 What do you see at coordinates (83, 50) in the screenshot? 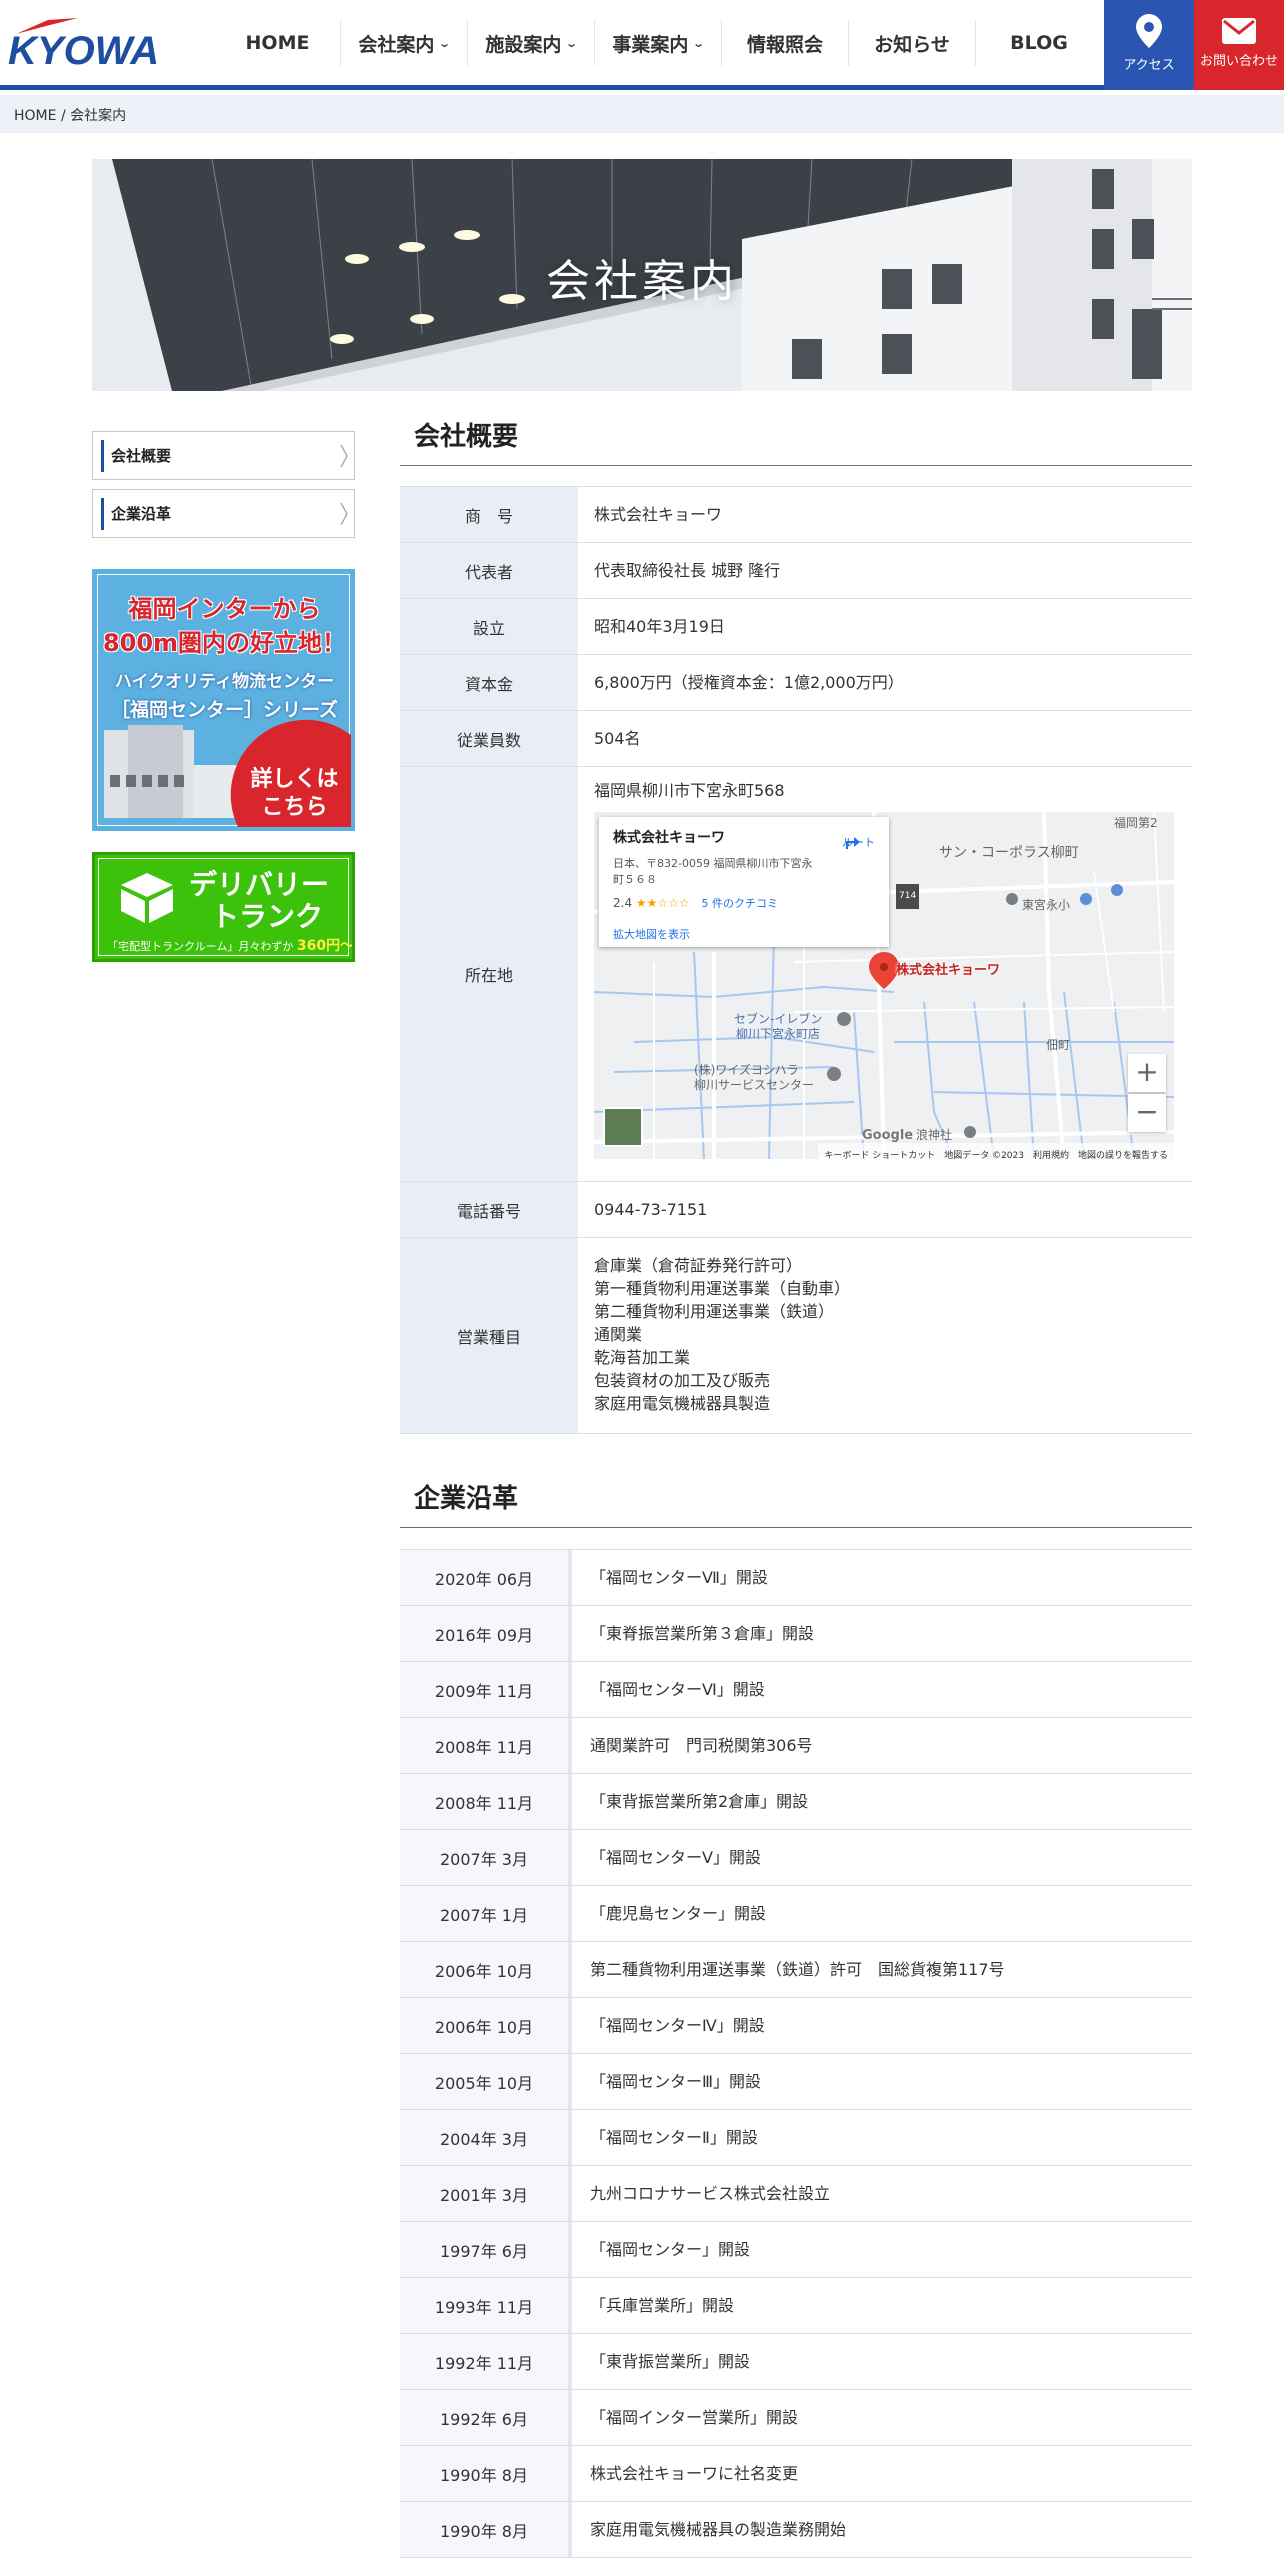
I see `svg-text: KYOWA` at bounding box center [83, 50].